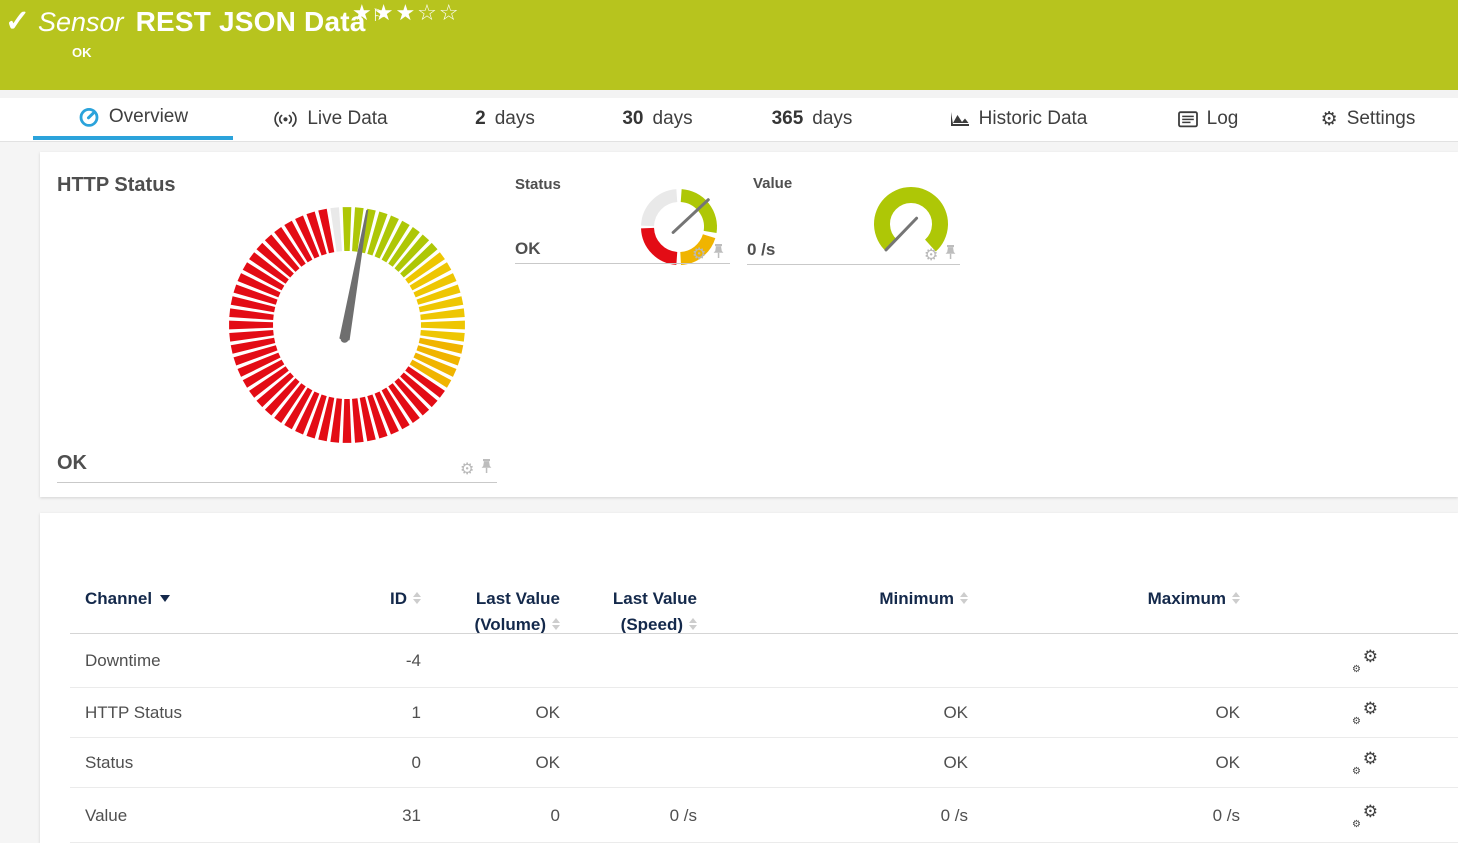 The width and height of the screenshot is (1458, 843). I want to click on http-status-panel-title: HTTP Status, so click(116, 185).